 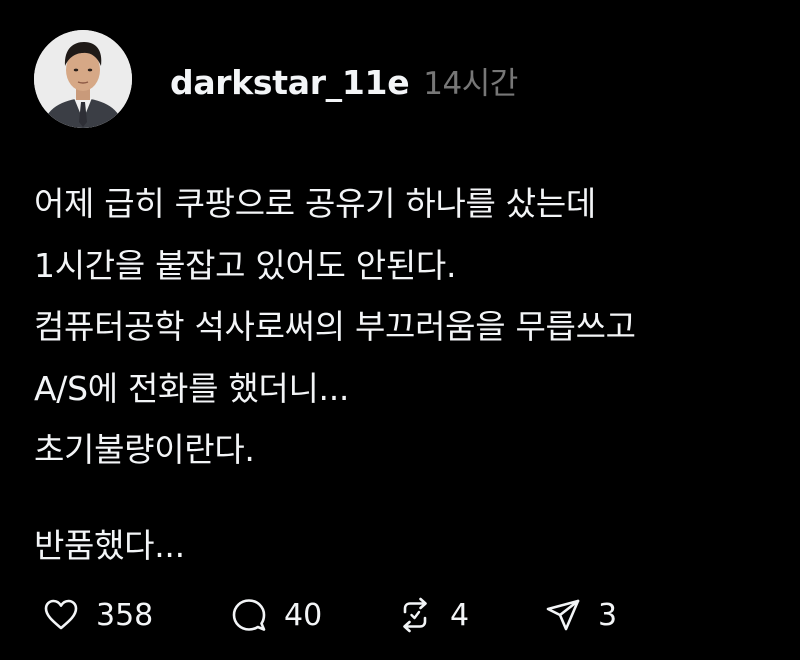 What do you see at coordinates (415, 615) in the screenshot?
I see `repost-arrows-icon` at bounding box center [415, 615].